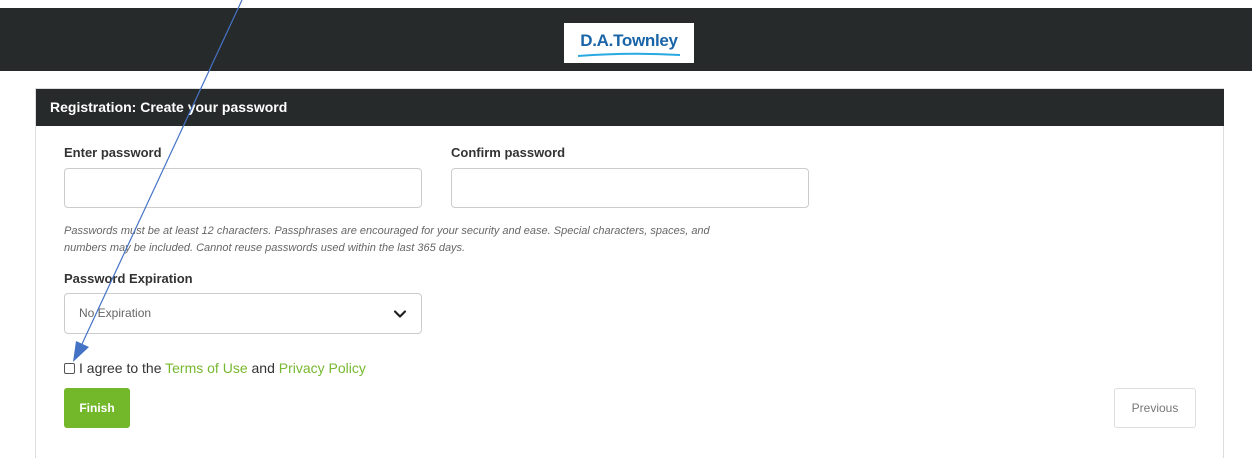 Image resolution: width=1252 pixels, height=458 pixels. What do you see at coordinates (629, 40) in the screenshot?
I see `logo-text: D.A.Townley` at bounding box center [629, 40].